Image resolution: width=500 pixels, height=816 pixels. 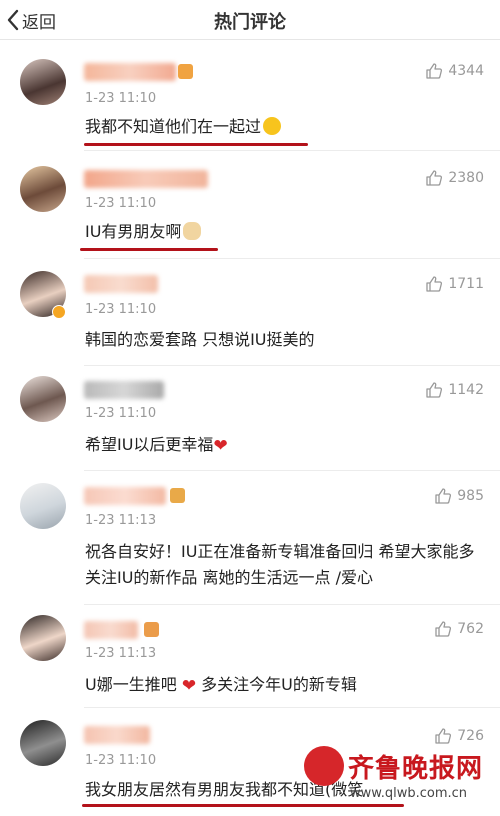 What do you see at coordinates (282, 445) in the screenshot?
I see `comment-text: 希望IU以后更幸福❤` at bounding box center [282, 445].